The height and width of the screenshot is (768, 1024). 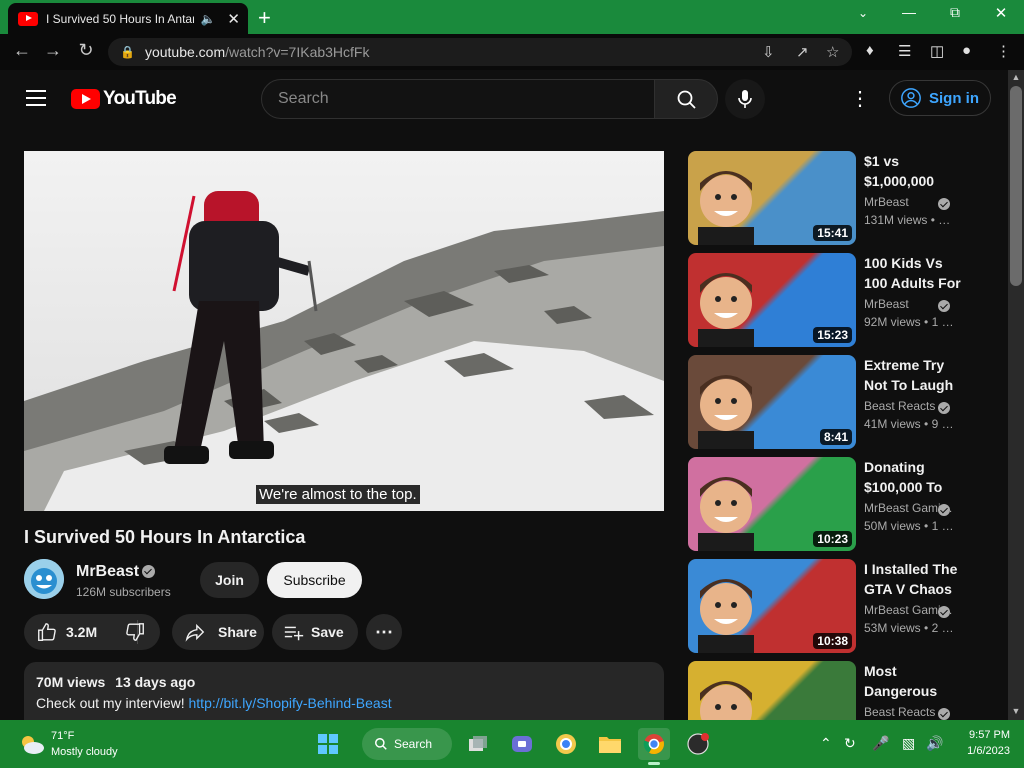 I want to click on side-panel-icon: ◫, so click(x=937, y=51).